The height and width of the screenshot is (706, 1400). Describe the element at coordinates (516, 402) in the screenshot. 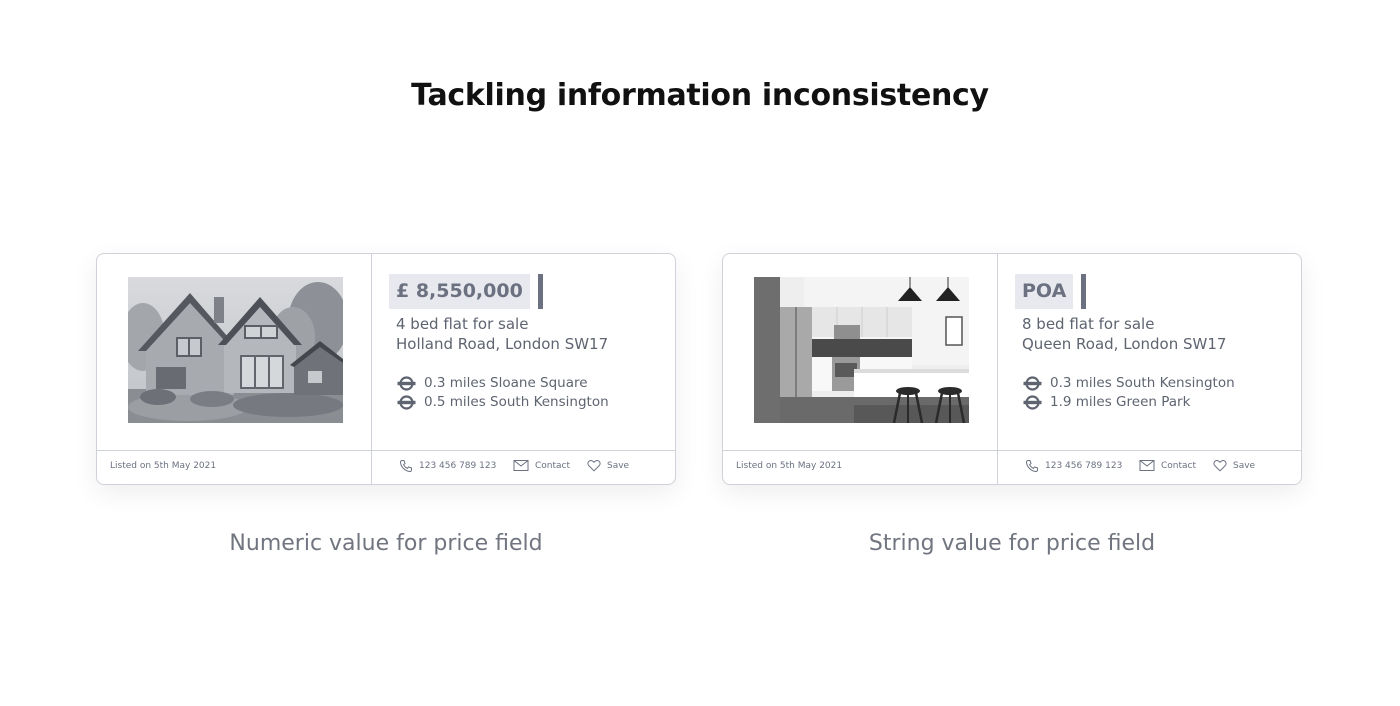

I see `station-label: 0.5 miles South Kensington` at that location.